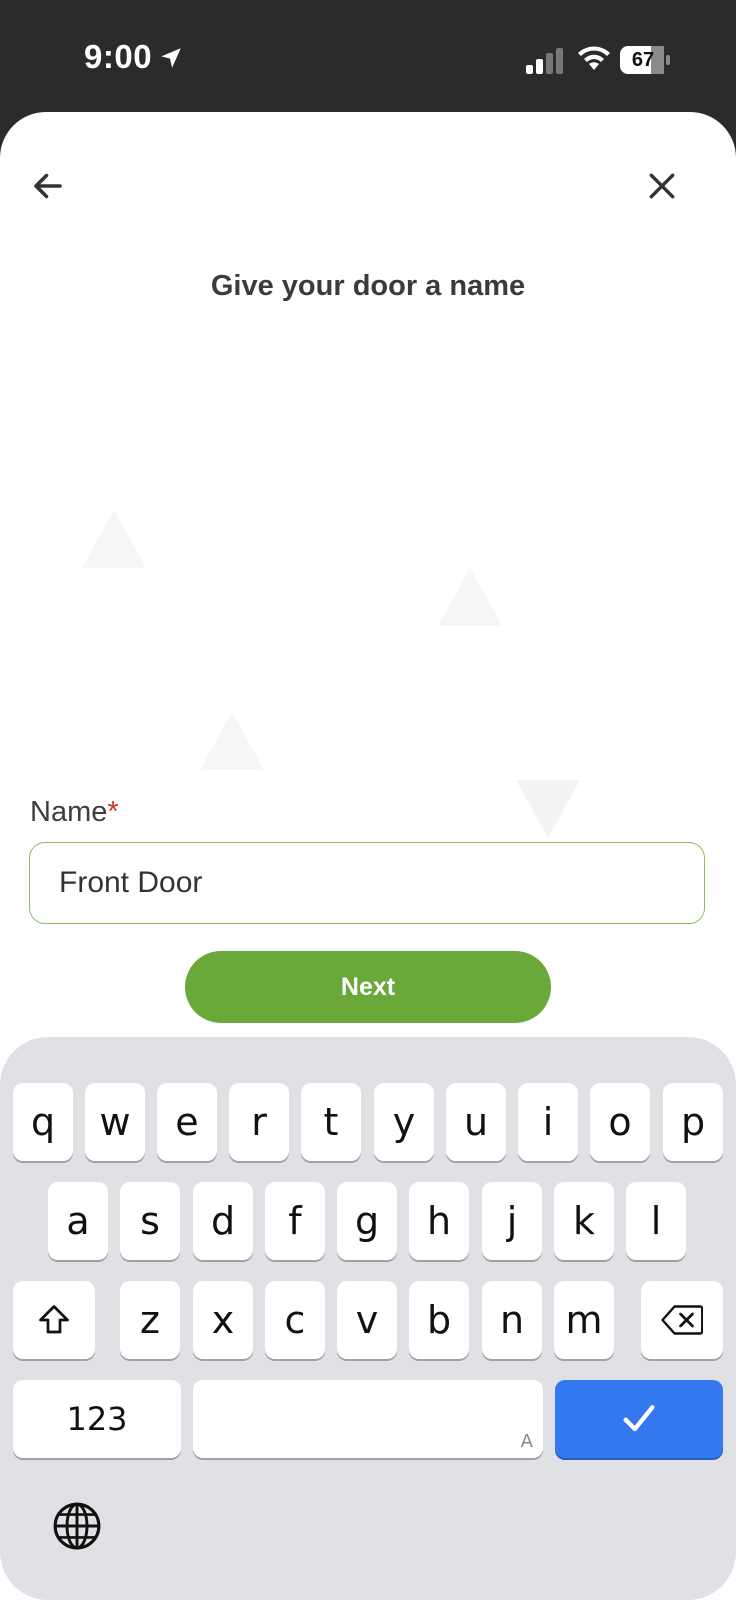  Describe the element at coordinates (368, 1419) in the screenshot. I see `space-key: A` at that location.